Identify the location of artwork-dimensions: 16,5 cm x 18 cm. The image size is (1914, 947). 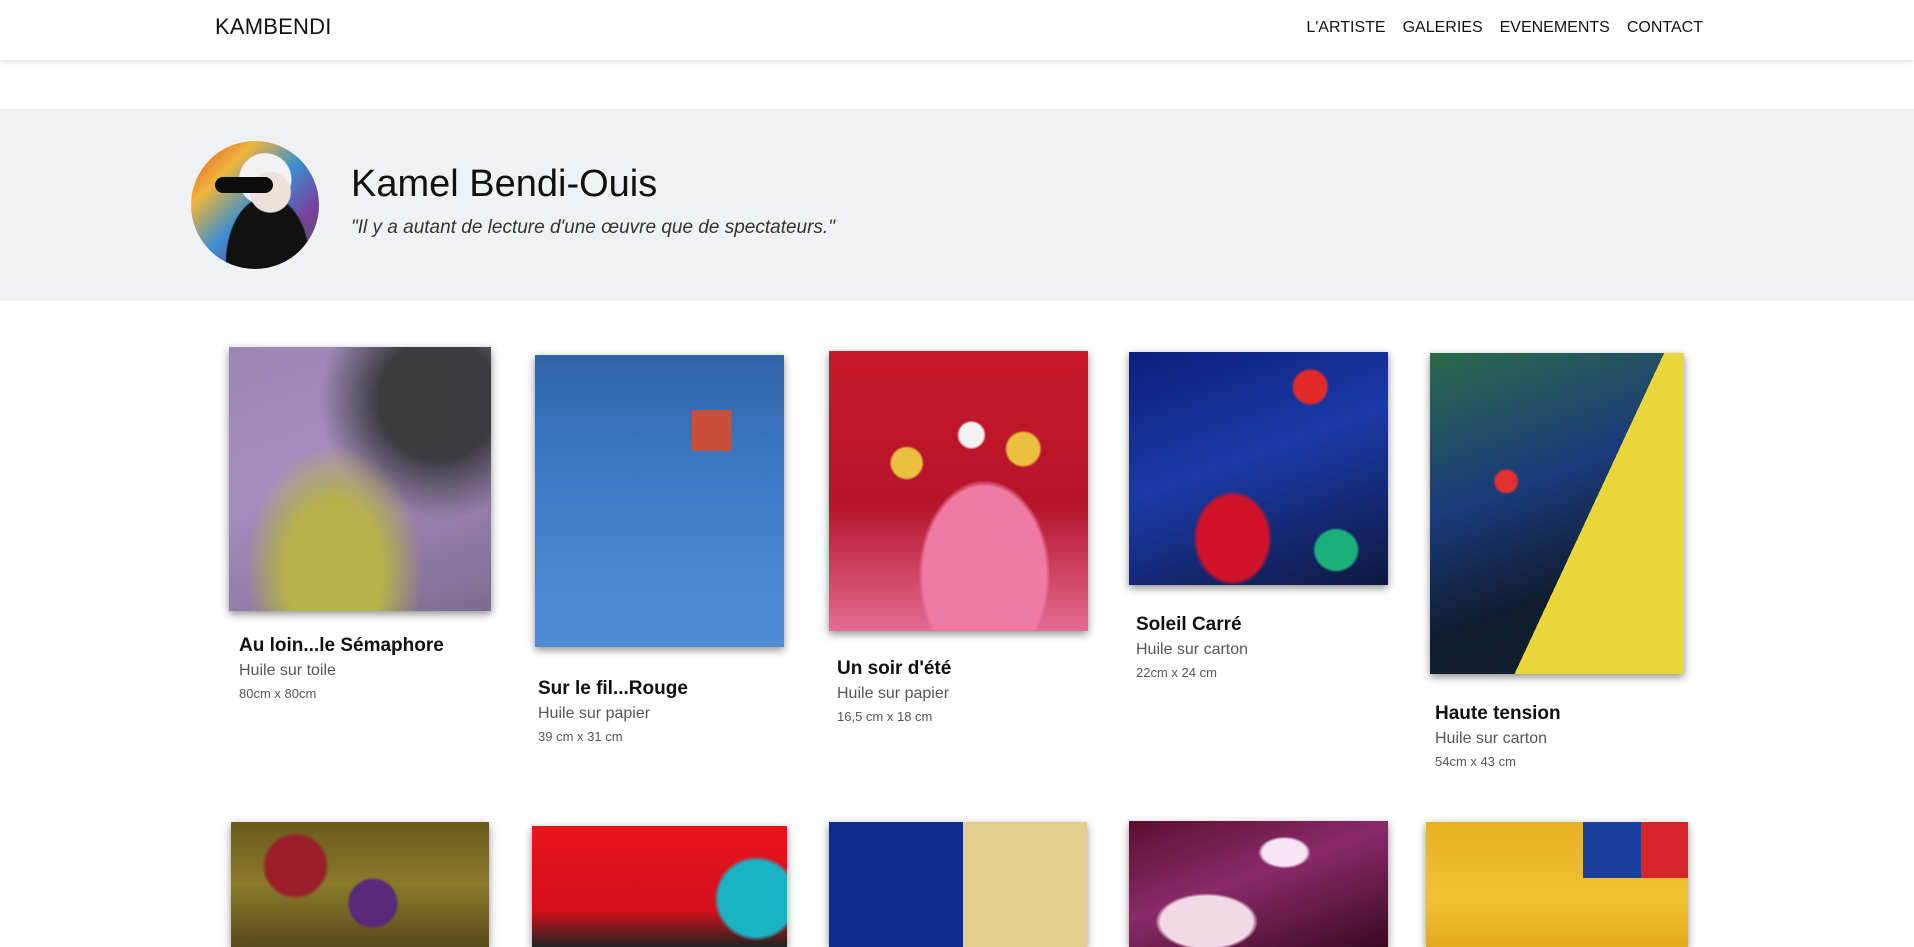
(885, 716).